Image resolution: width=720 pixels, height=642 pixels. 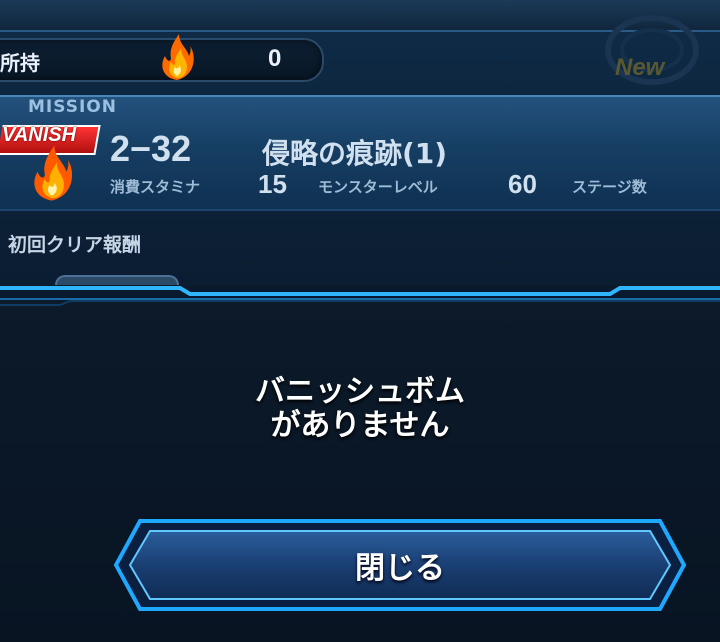 What do you see at coordinates (72, 107) in the screenshot?
I see `mission-category: MISSION` at bounding box center [72, 107].